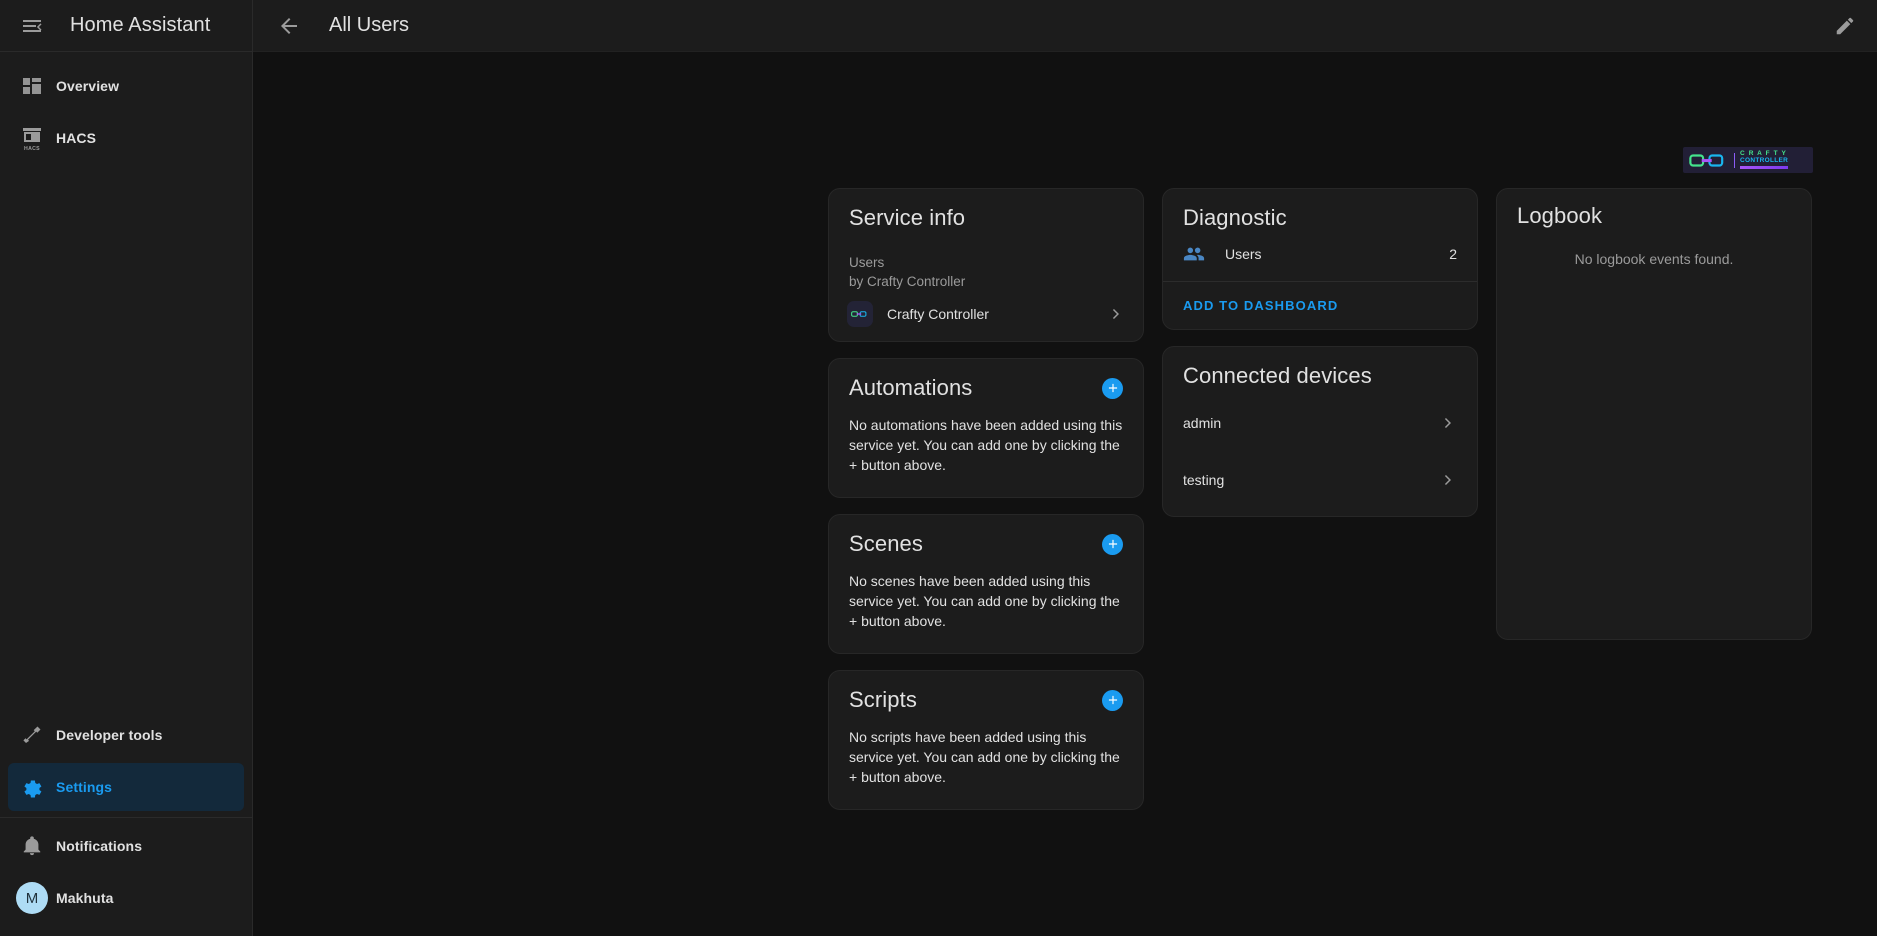  Describe the element at coordinates (369, 25) in the screenshot. I see `page-title: All Users` at that location.